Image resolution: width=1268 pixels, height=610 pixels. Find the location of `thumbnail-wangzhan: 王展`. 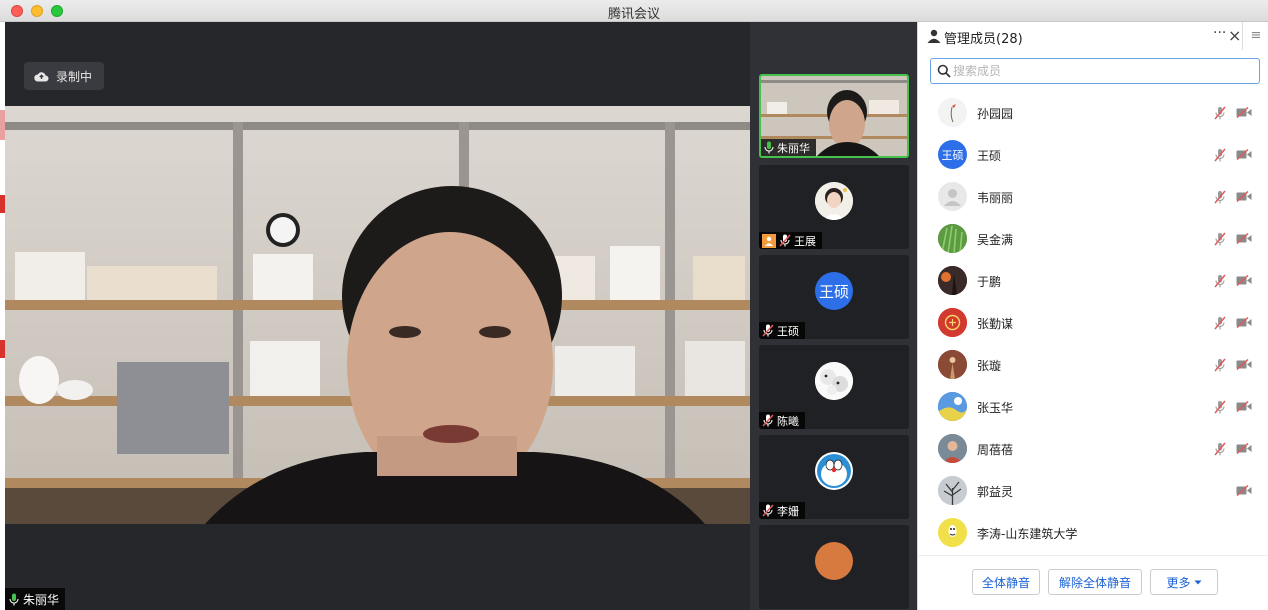

thumbnail-wangzhan: 王展 is located at coordinates (834, 207).